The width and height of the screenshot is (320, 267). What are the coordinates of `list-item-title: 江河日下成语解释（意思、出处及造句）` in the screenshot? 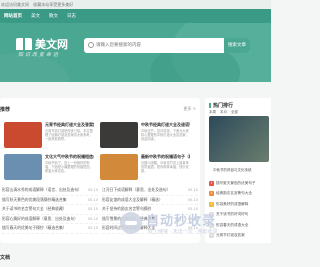 It's located at (141, 190).